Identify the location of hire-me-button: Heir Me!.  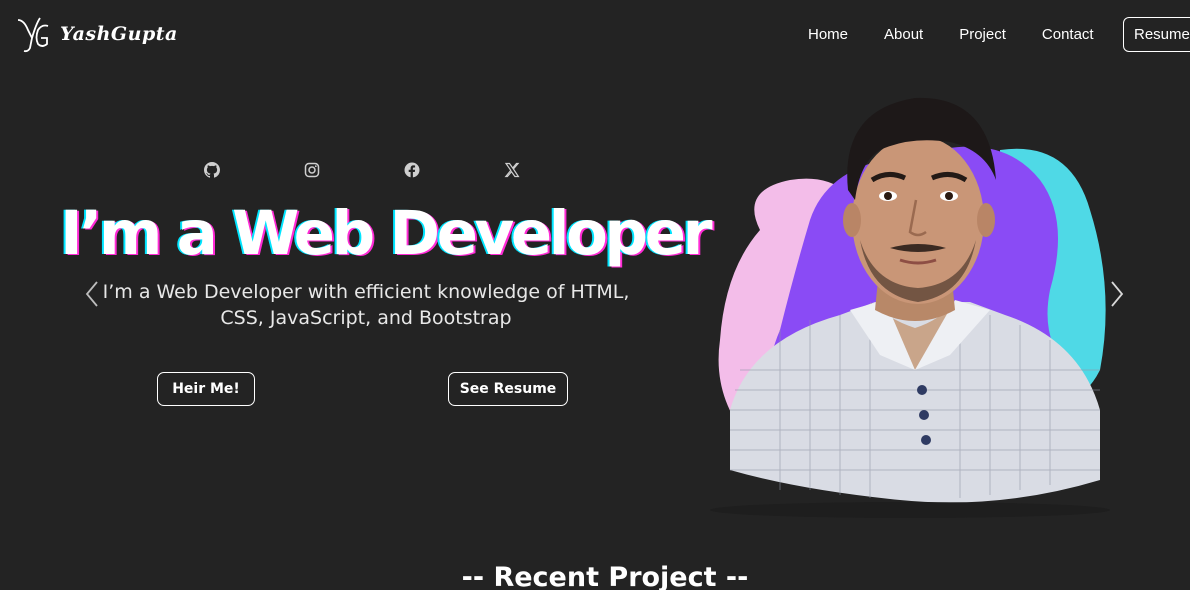
(206, 389).